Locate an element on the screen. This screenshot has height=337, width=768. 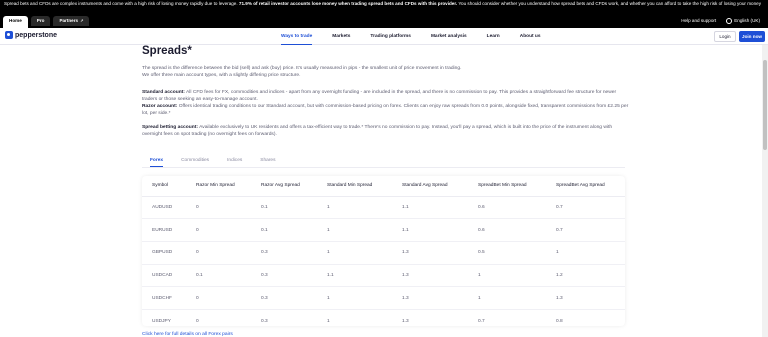
column-header-razor-min: Razor Min Spread is located at coordinates (218, 186).